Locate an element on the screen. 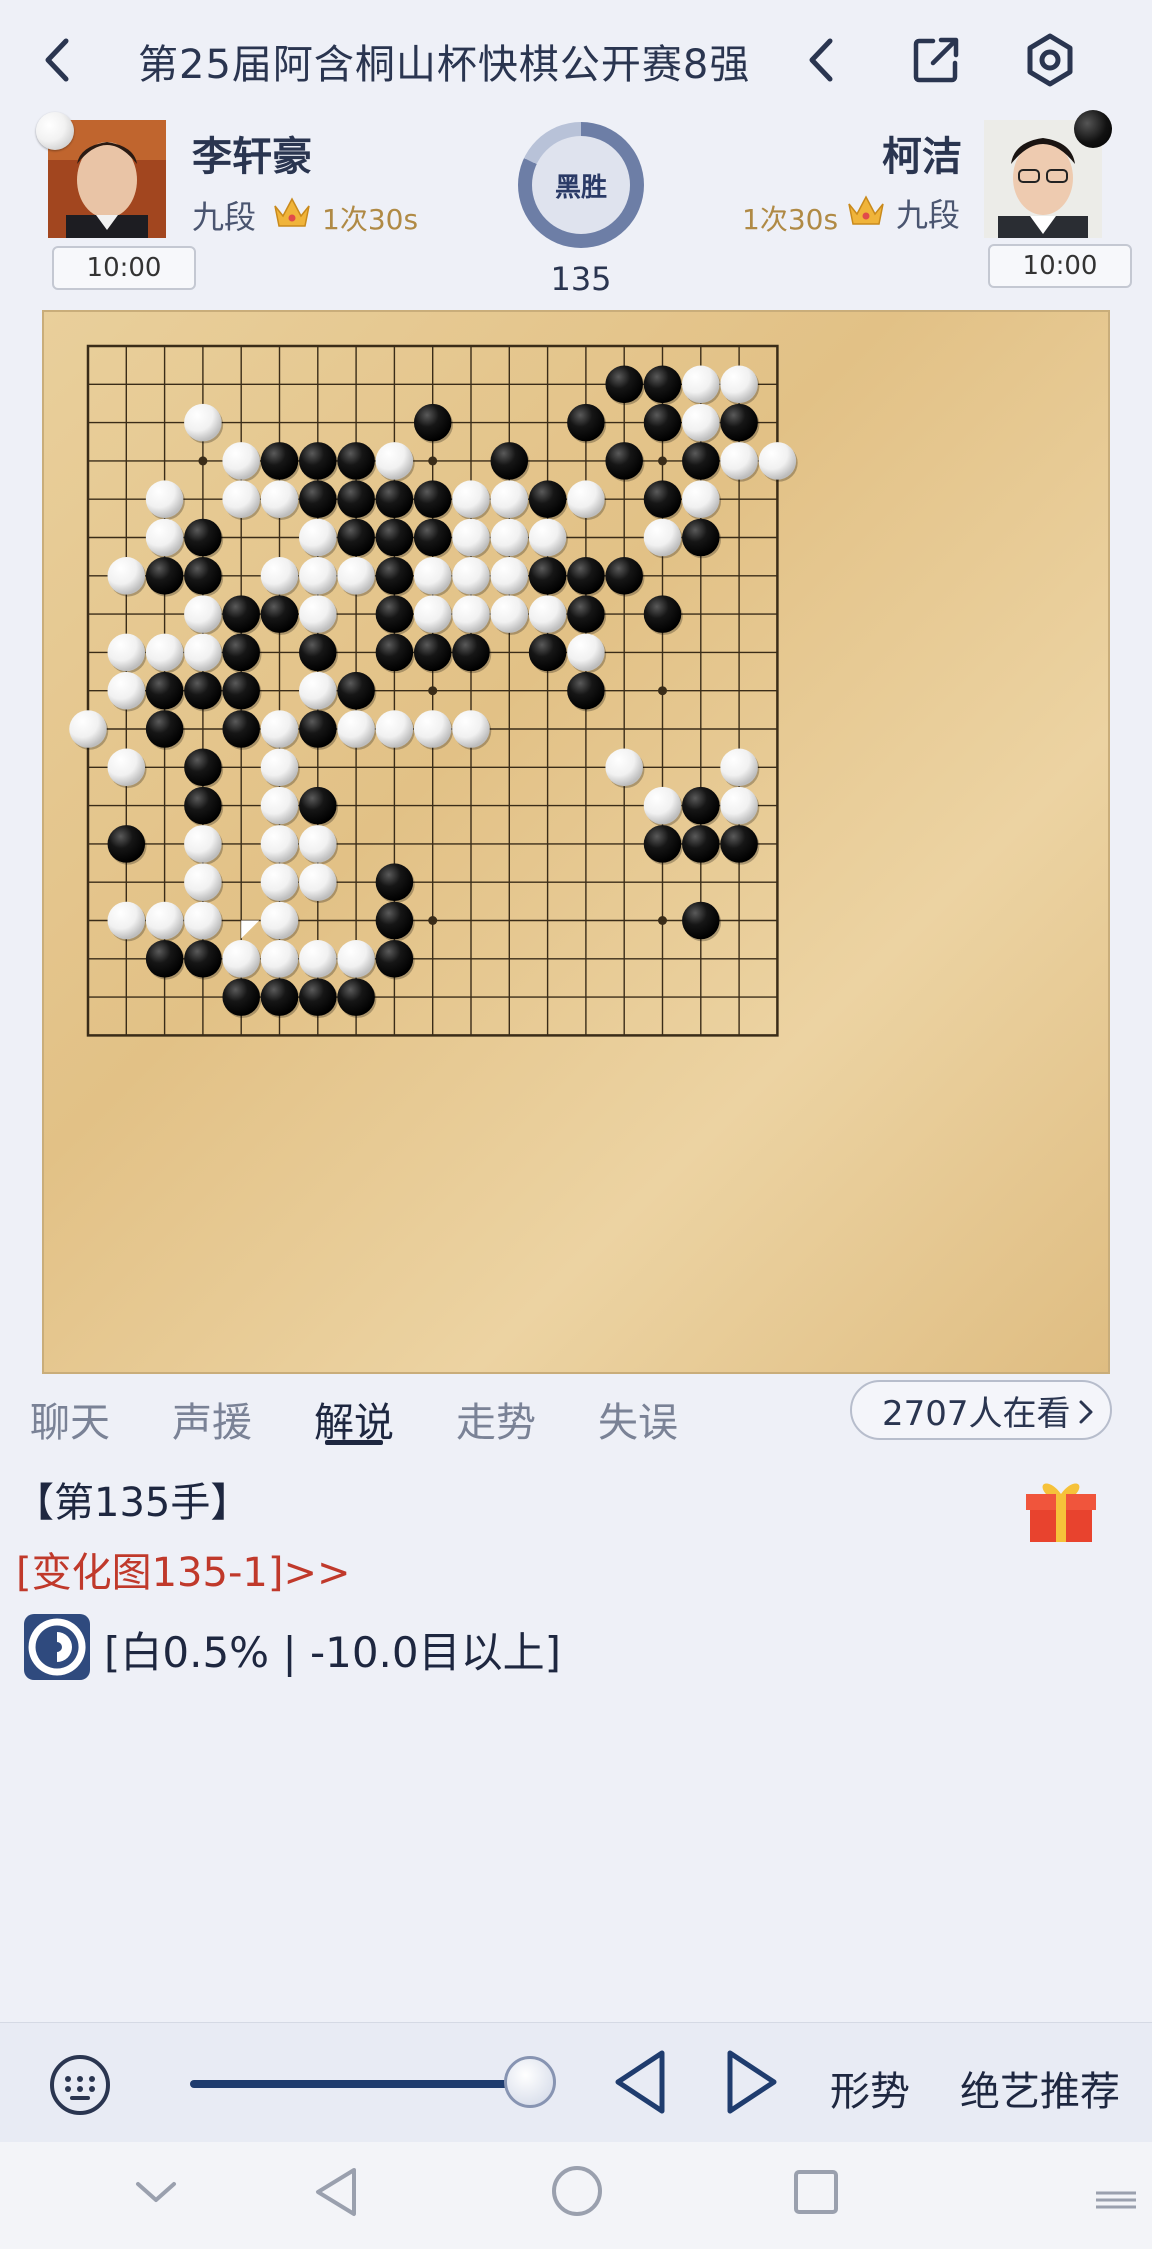  tab-mistakes: 失误 is located at coordinates (638, 1419).